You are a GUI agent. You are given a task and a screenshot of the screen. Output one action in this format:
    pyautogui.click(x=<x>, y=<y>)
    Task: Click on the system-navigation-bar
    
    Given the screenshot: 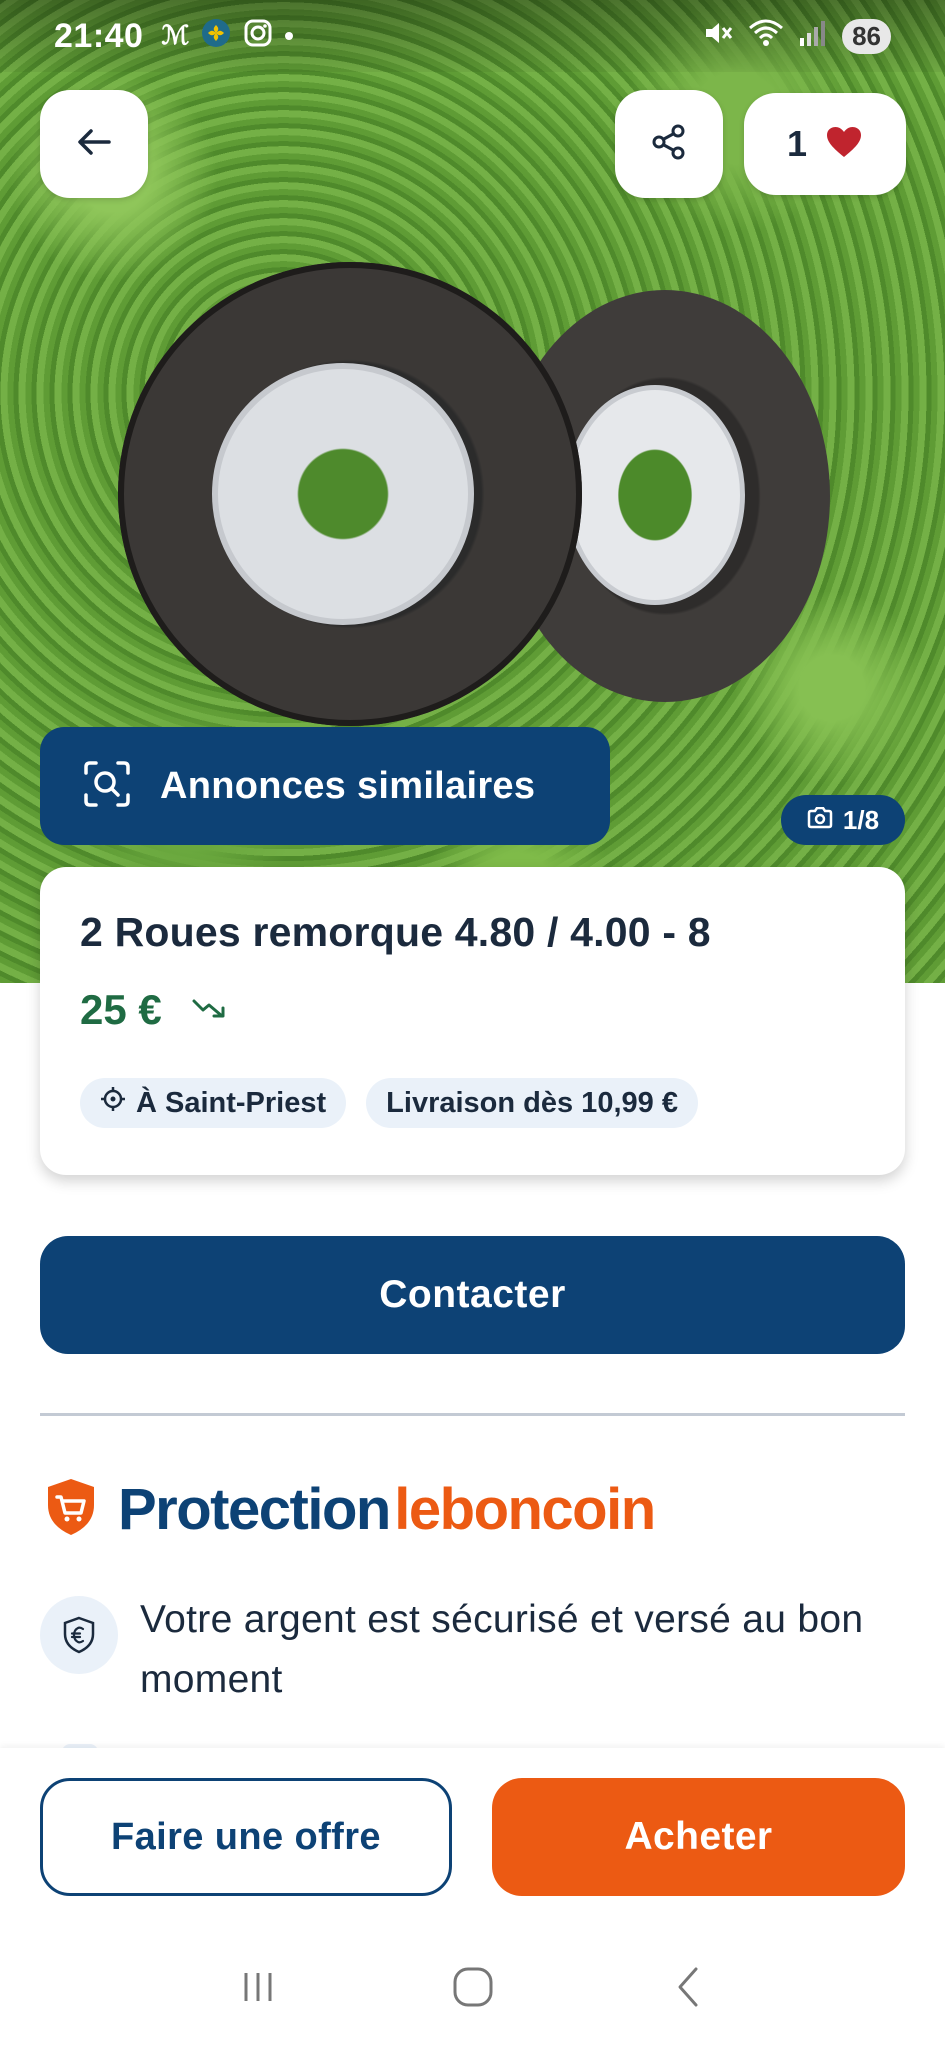 What is the action you would take?
    pyautogui.click(x=472, y=1989)
    